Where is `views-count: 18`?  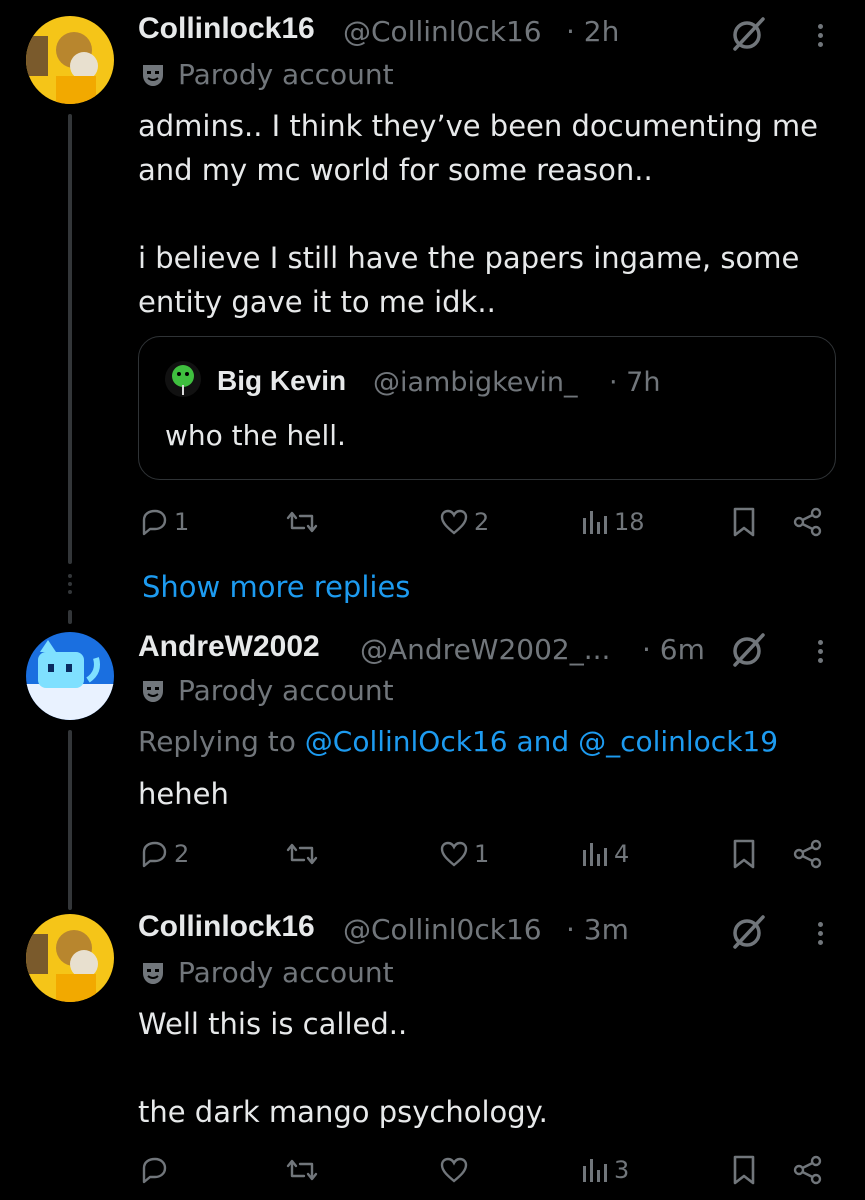
views-count: 18 is located at coordinates (629, 522).